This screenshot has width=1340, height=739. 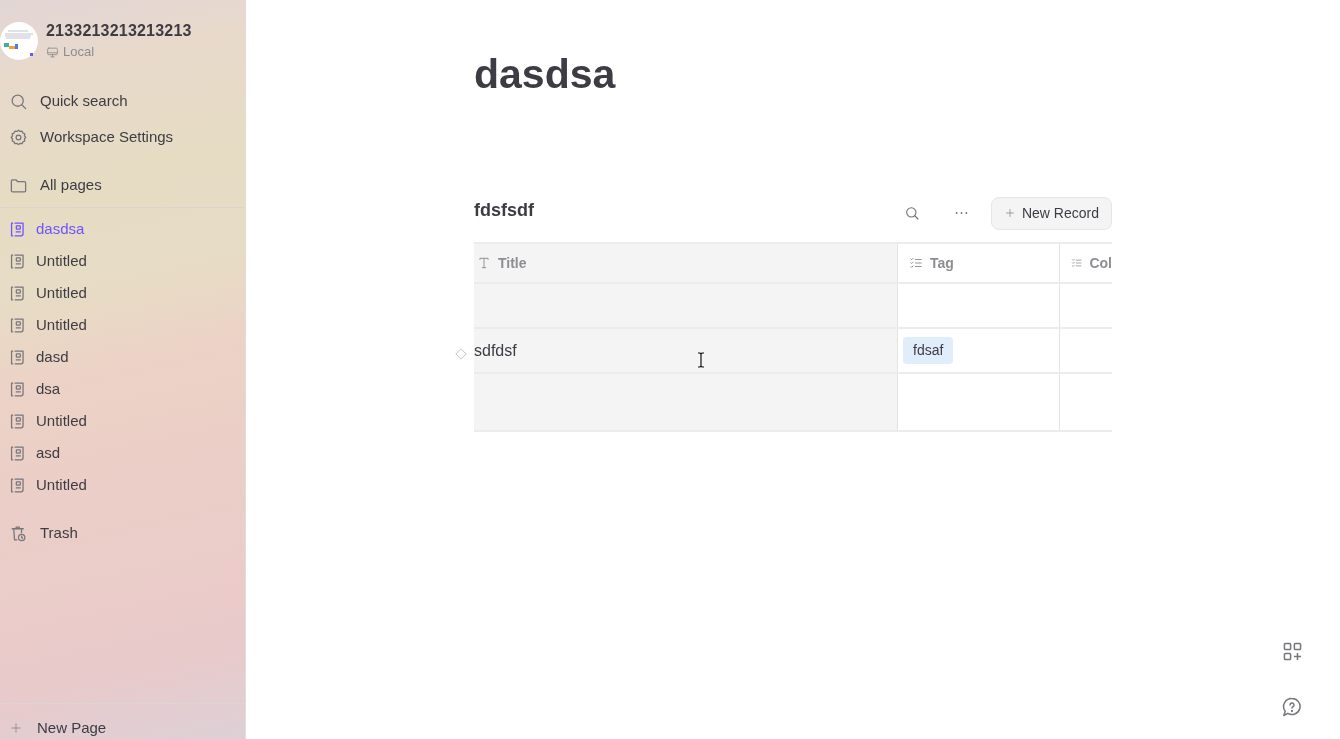 I want to click on new-page-button: New Page, so click(x=122, y=728).